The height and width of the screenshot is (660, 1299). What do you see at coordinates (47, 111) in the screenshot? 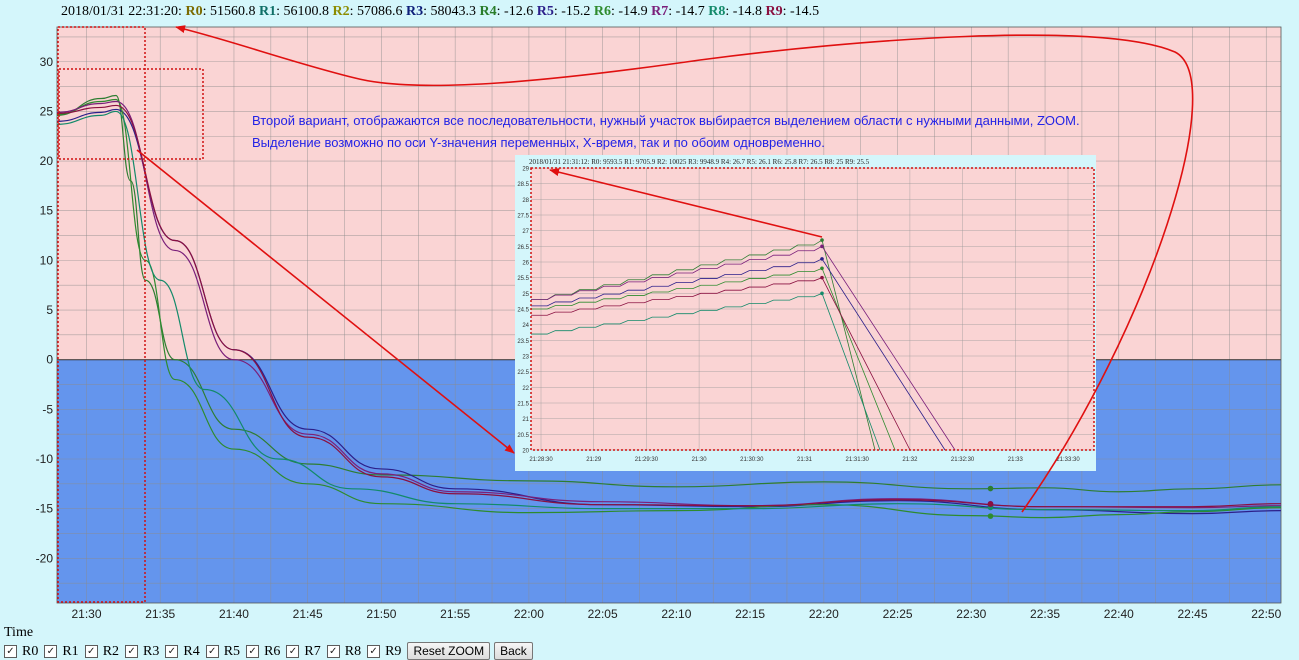
I see `y-tick-label: 25` at bounding box center [47, 111].